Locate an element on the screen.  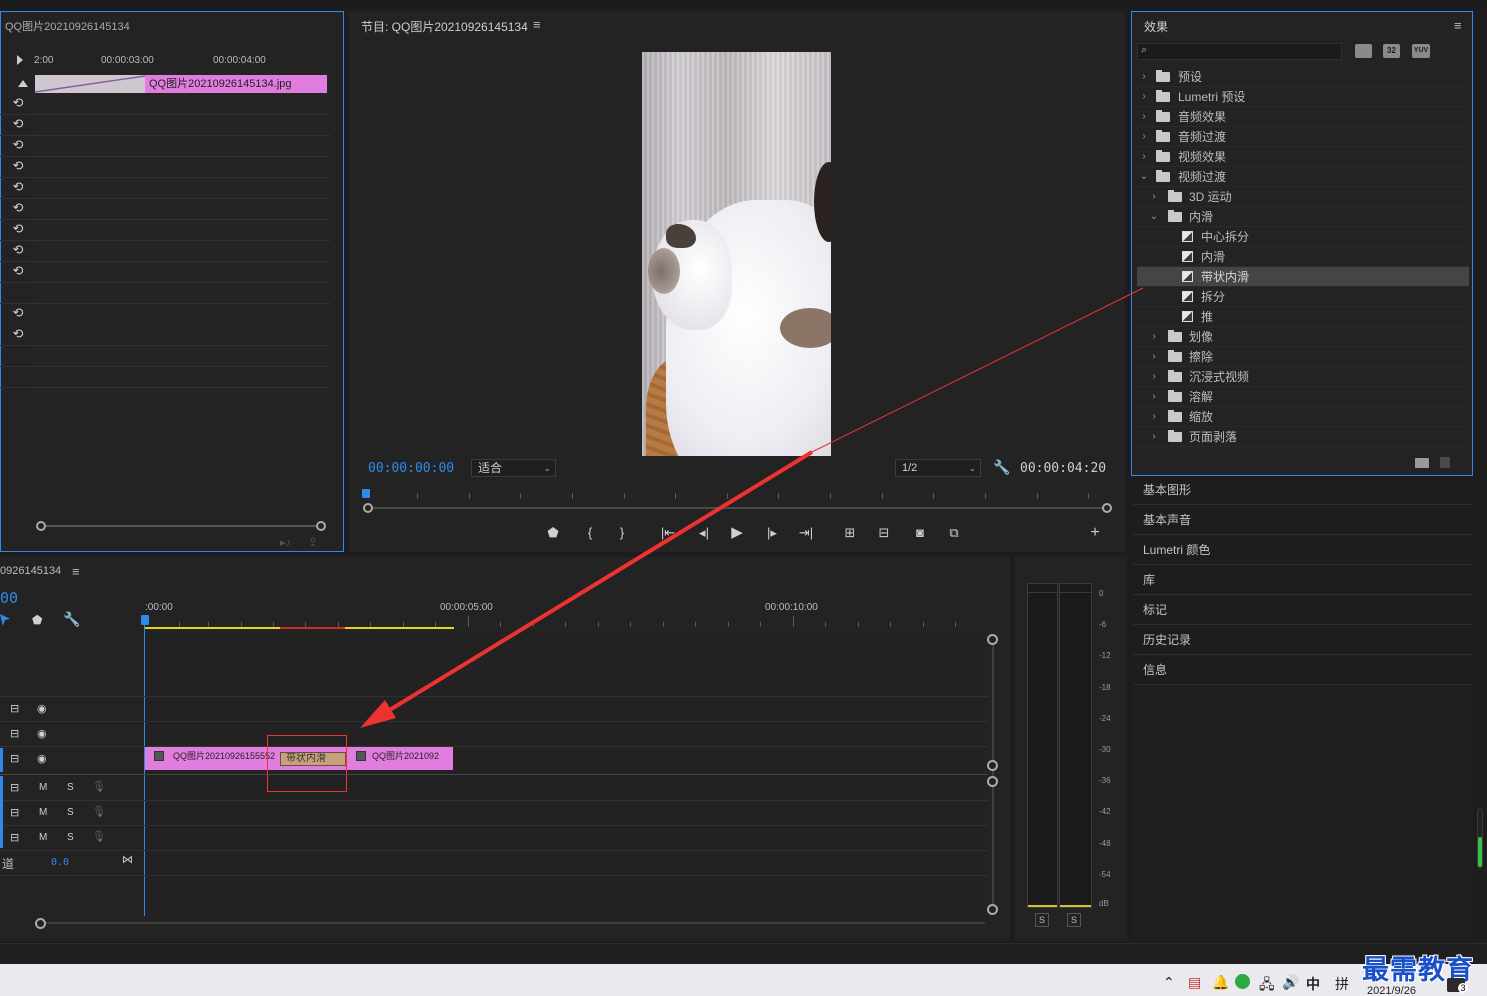
effects-tree-item-zoom: › 缩放 is located at coordinates (1303, 417).